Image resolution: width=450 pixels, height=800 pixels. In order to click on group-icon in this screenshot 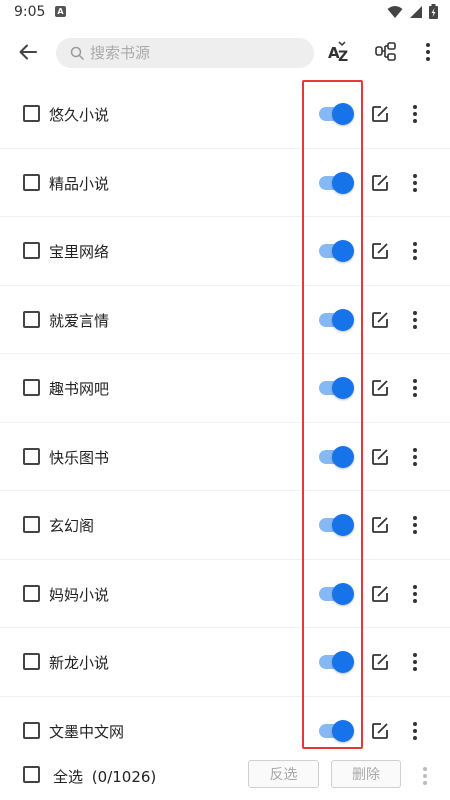, I will do `click(385, 51)`.